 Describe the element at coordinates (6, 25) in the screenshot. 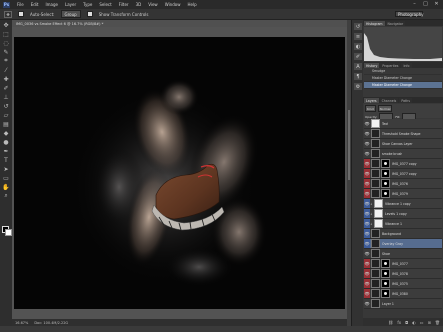

I see `move-tool-icon: ✥` at that location.